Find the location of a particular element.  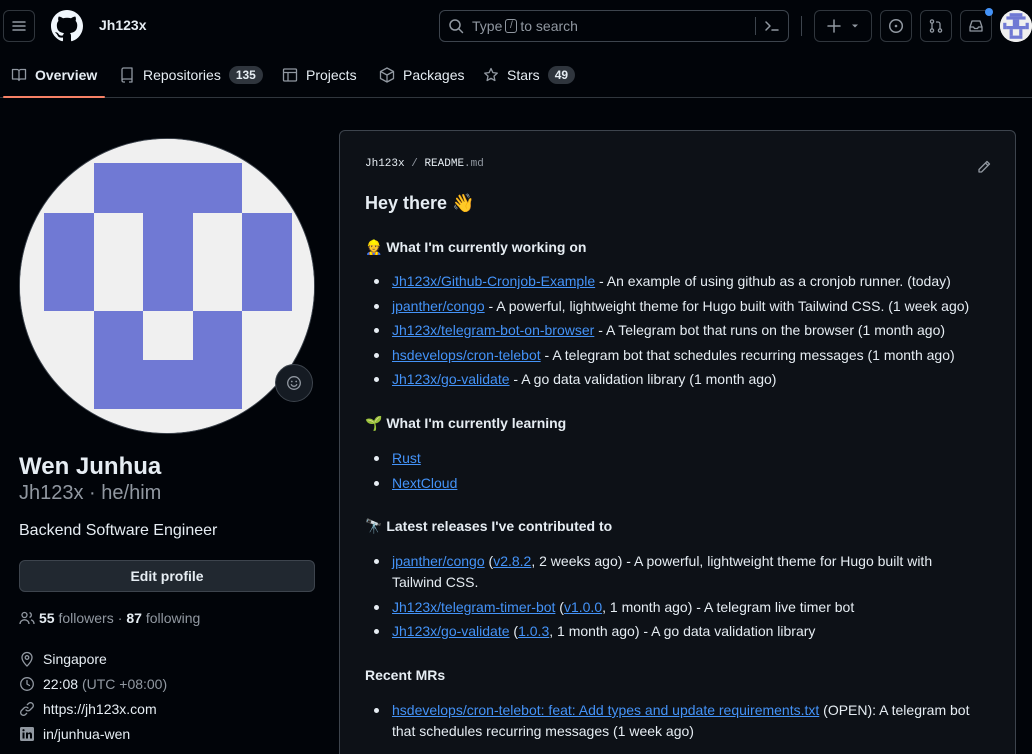

readme-path: Jh123x / README.md is located at coordinates (424, 164).